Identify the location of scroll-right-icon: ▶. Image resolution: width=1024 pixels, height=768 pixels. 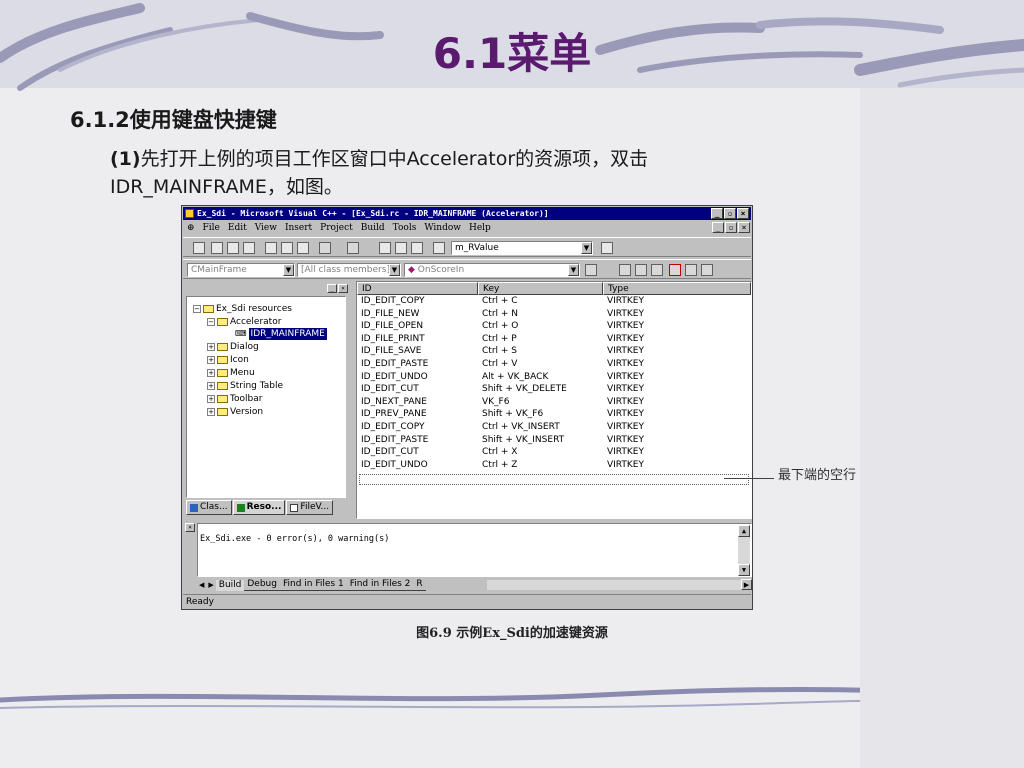
(746, 584).